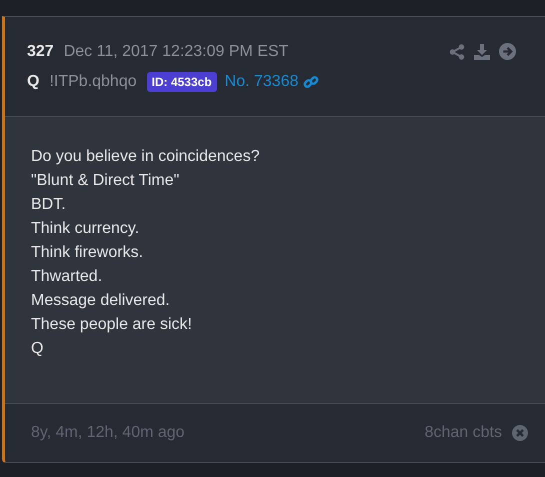  I want to click on message-line: "Blunt & Direct Time", so click(105, 181).